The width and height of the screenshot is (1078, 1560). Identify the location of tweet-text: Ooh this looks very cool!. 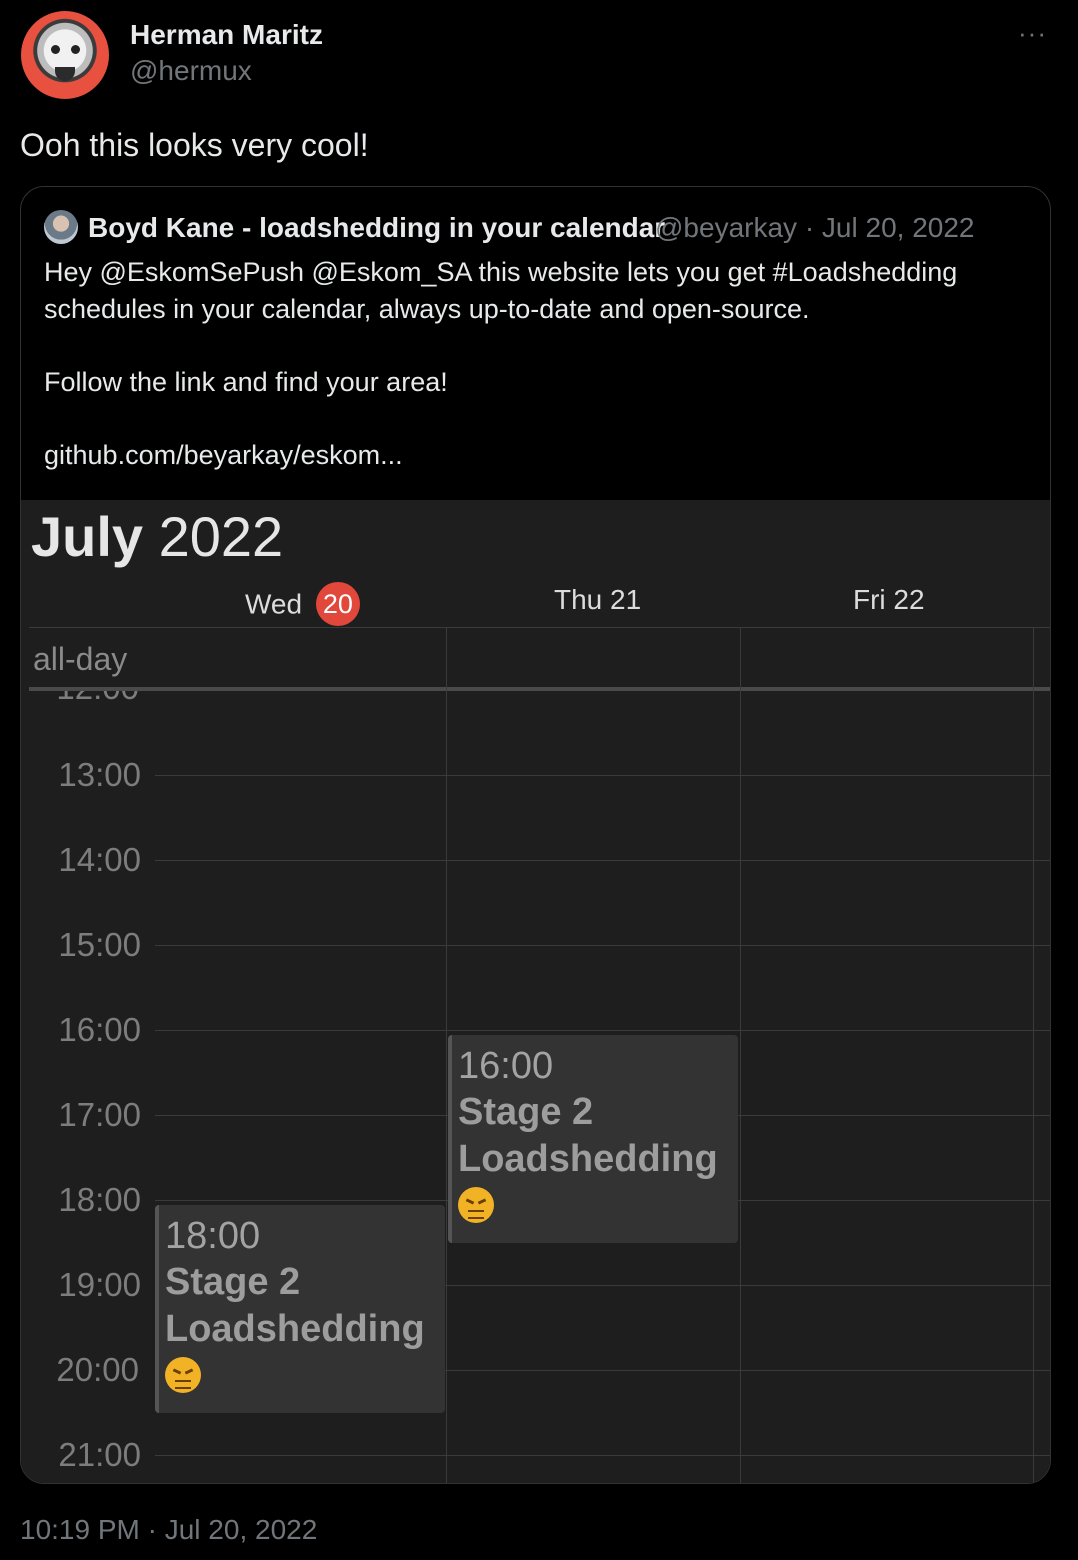
(194, 145).